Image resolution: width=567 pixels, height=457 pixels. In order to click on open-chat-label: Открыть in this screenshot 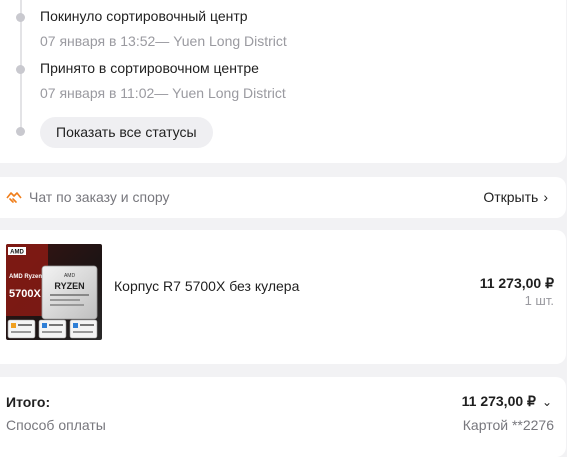, I will do `click(511, 197)`.